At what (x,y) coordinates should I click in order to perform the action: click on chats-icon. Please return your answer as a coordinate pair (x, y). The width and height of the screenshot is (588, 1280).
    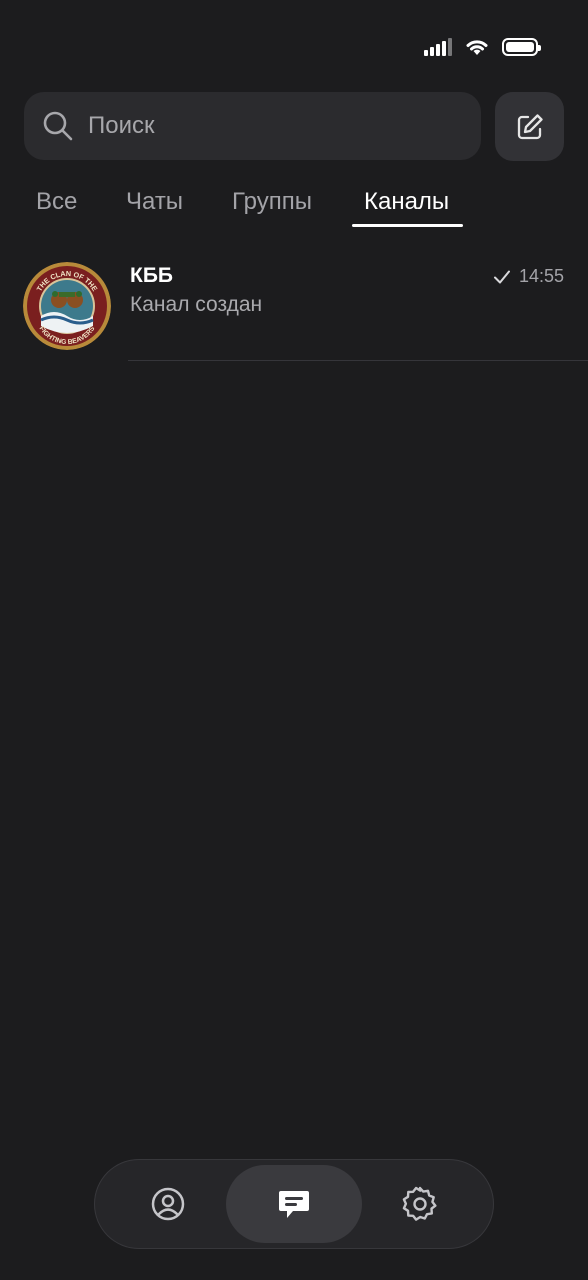
    Looking at the image, I should click on (294, 1204).